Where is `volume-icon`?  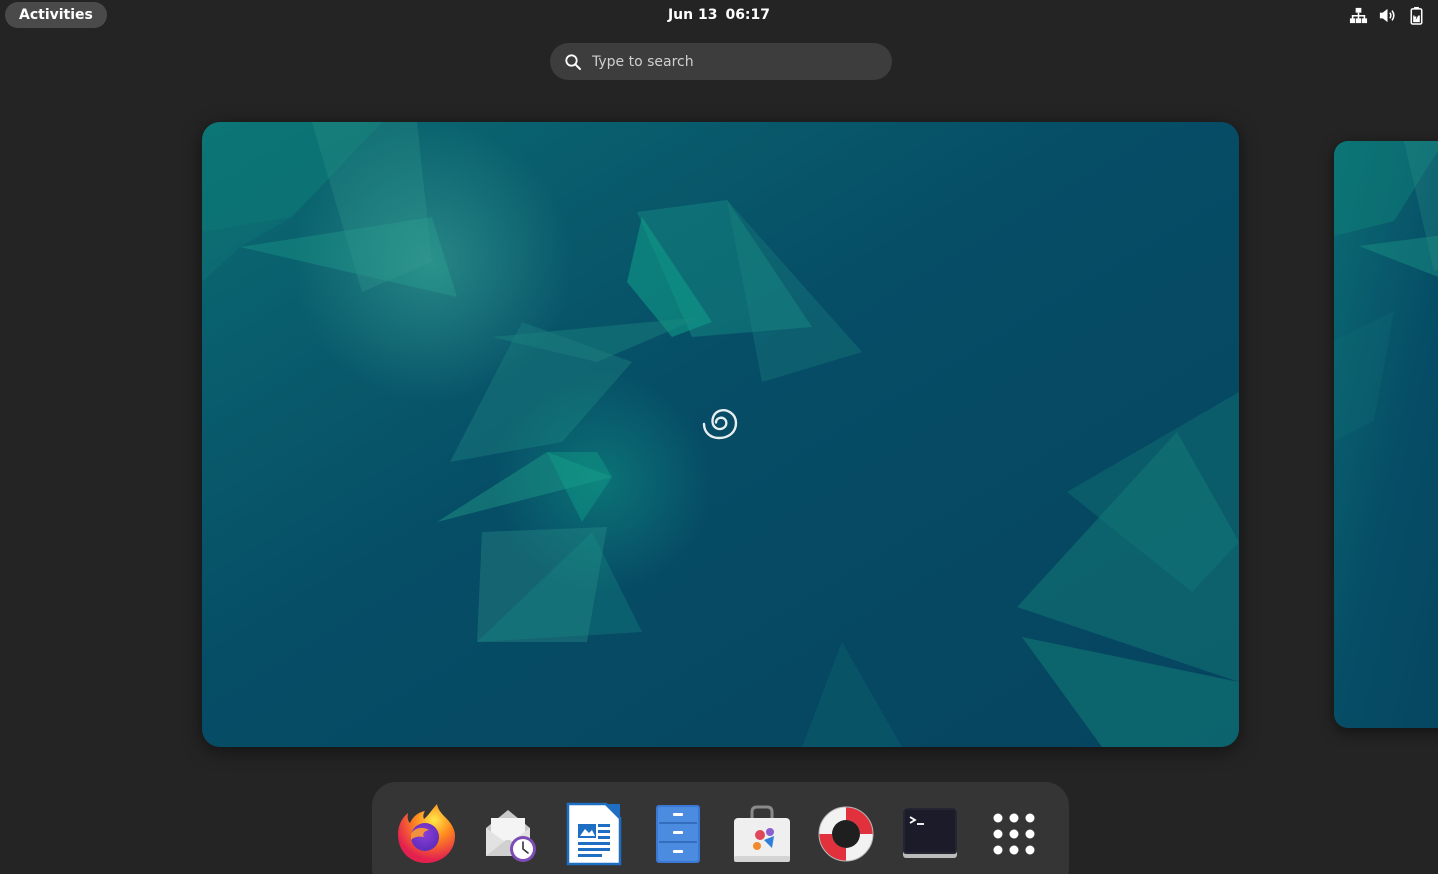 volume-icon is located at coordinates (1387, 15).